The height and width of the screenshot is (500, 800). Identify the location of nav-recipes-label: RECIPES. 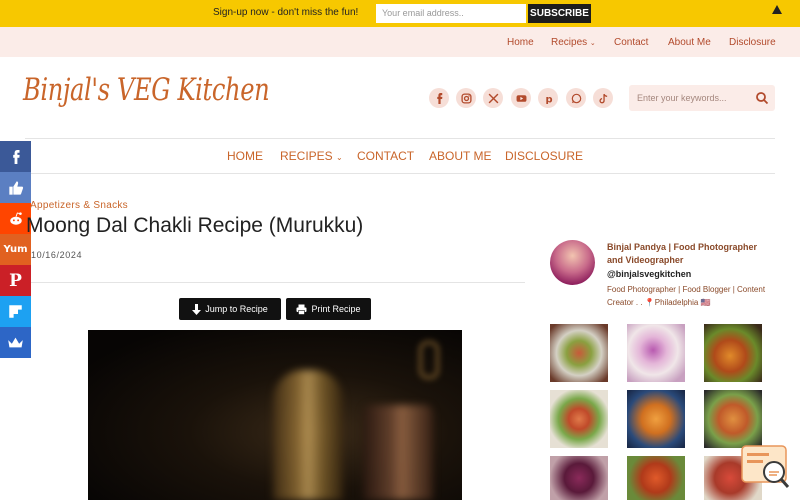
(306, 156).